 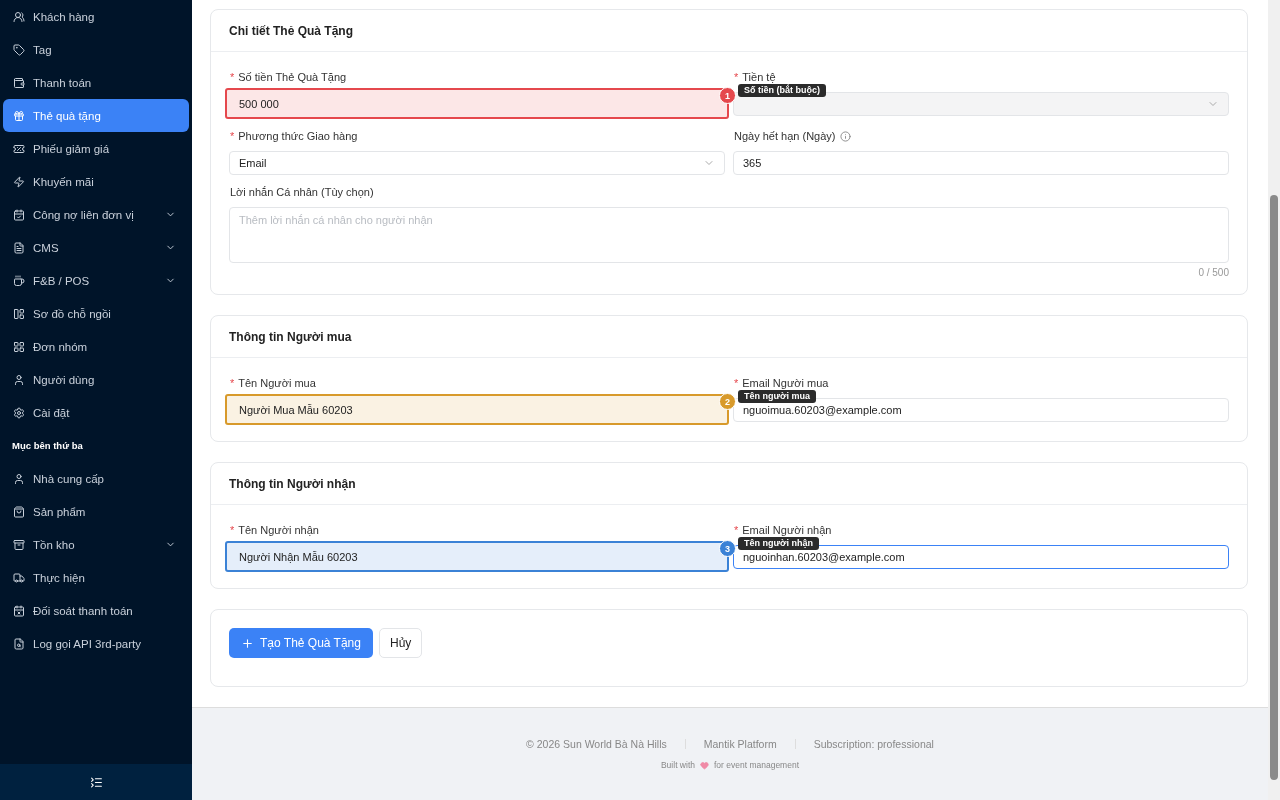 What do you see at coordinates (727, 95) in the screenshot?
I see `number-badge: 1` at bounding box center [727, 95].